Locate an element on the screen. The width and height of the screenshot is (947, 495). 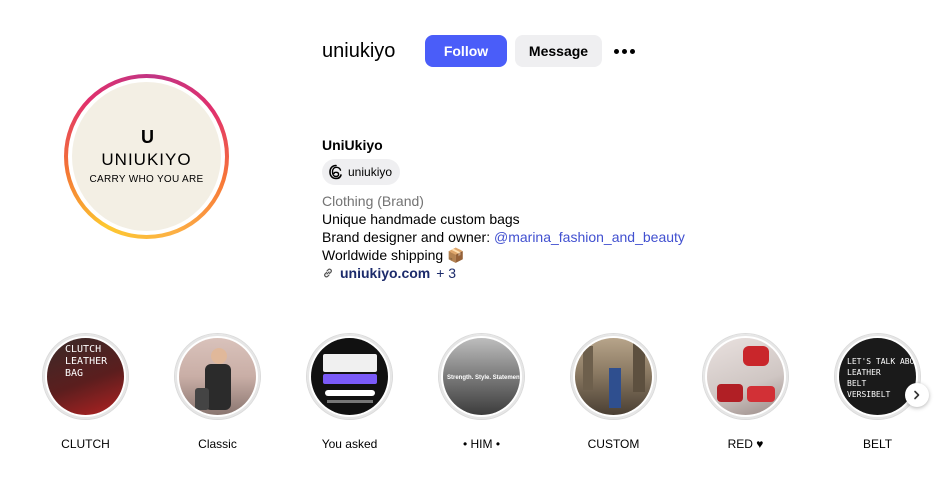
chevron-right-icon is located at coordinates (917, 395).